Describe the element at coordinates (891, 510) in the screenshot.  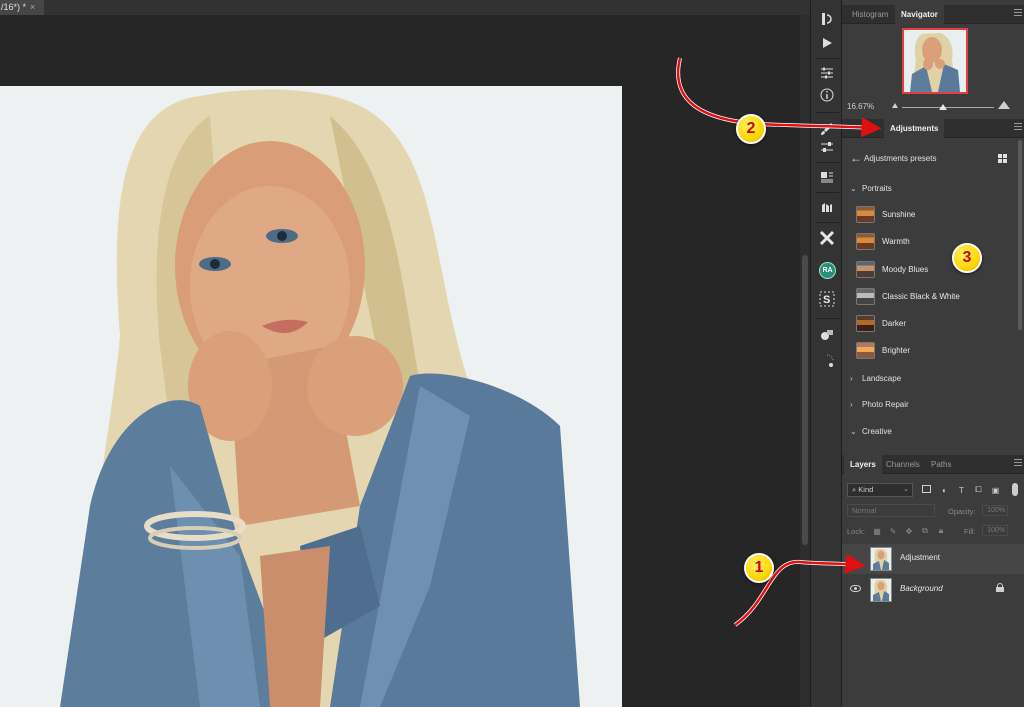
I see `blend-mode-select: Normal` at that location.